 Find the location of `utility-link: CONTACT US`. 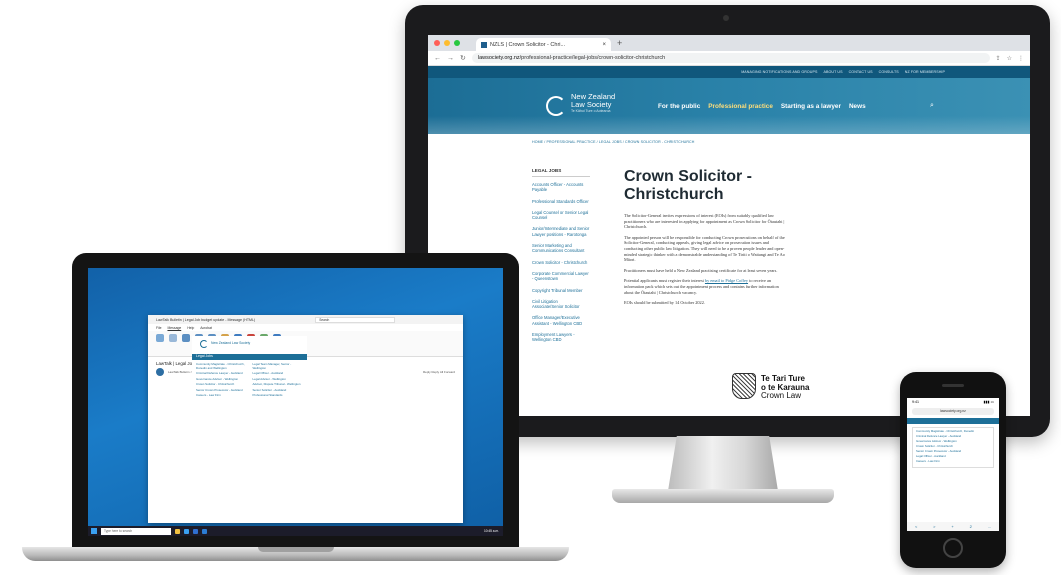

utility-link: CONTACT US is located at coordinates (861, 72).